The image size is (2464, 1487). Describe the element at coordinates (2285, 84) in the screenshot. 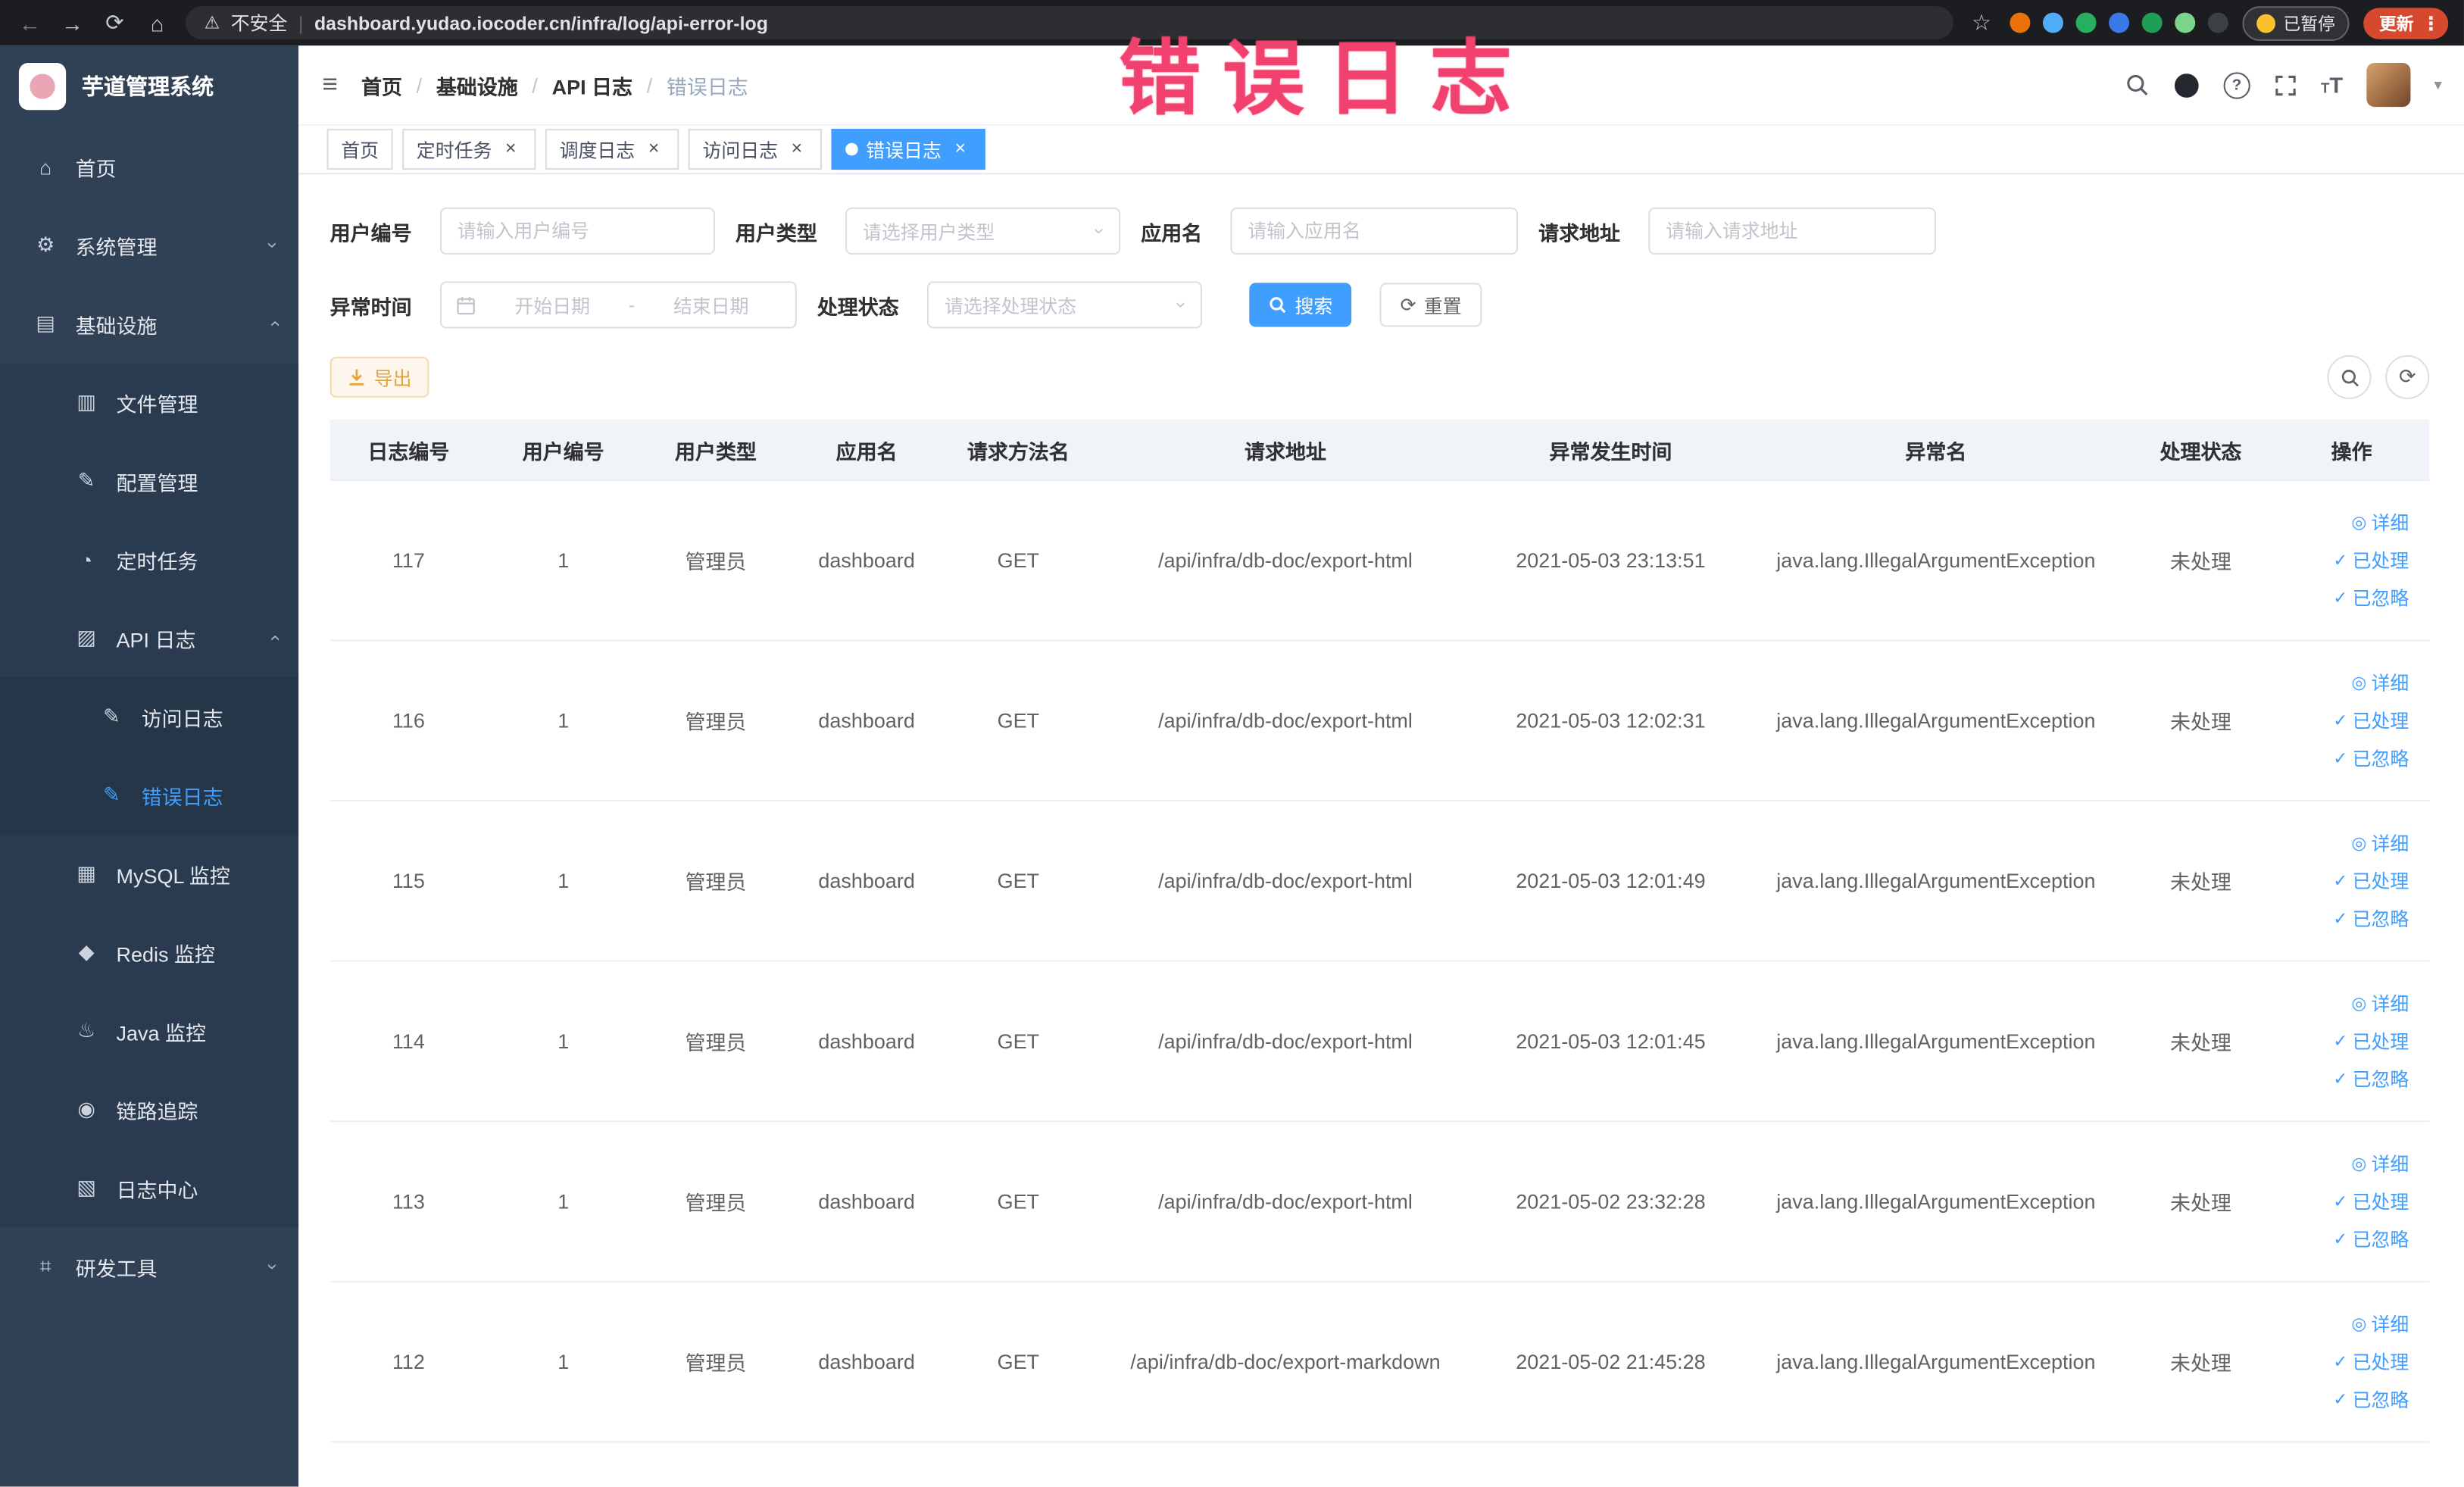

I see `fullscreen-icon` at that location.